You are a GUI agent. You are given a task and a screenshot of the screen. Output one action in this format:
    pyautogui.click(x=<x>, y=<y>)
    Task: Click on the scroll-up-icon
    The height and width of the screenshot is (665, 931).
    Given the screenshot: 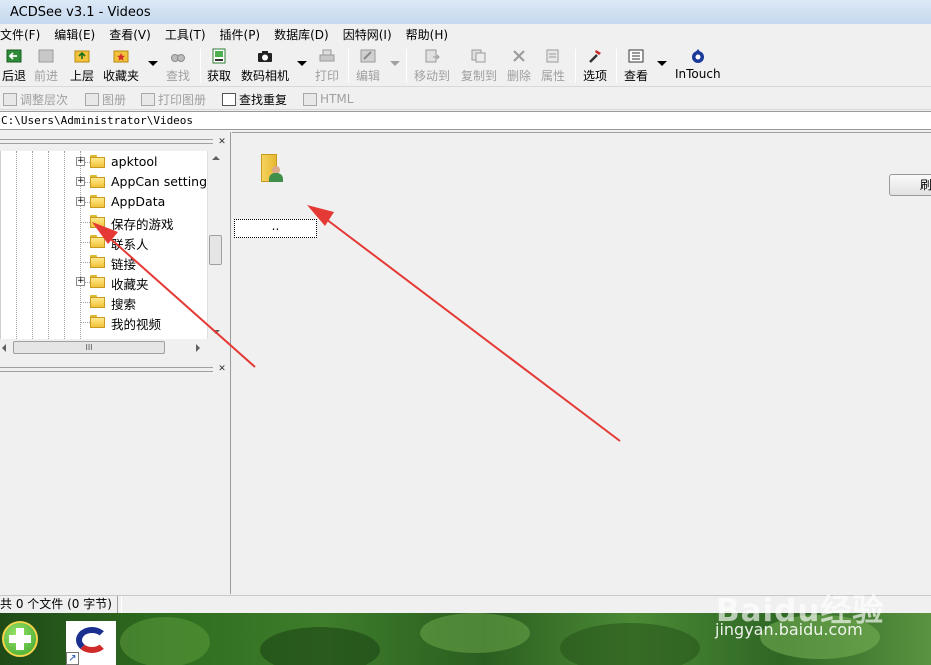 What is the action you would take?
    pyautogui.click(x=216, y=158)
    